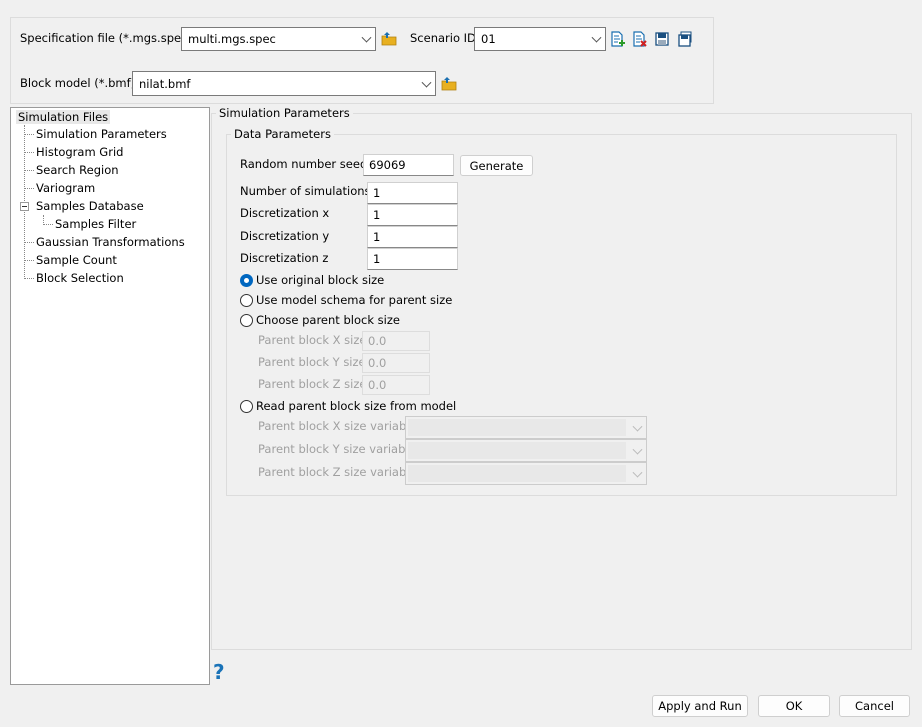 Image resolution: width=922 pixels, height=727 pixels. What do you see at coordinates (219, 672) in the screenshot?
I see `help-icon: ?` at bounding box center [219, 672].